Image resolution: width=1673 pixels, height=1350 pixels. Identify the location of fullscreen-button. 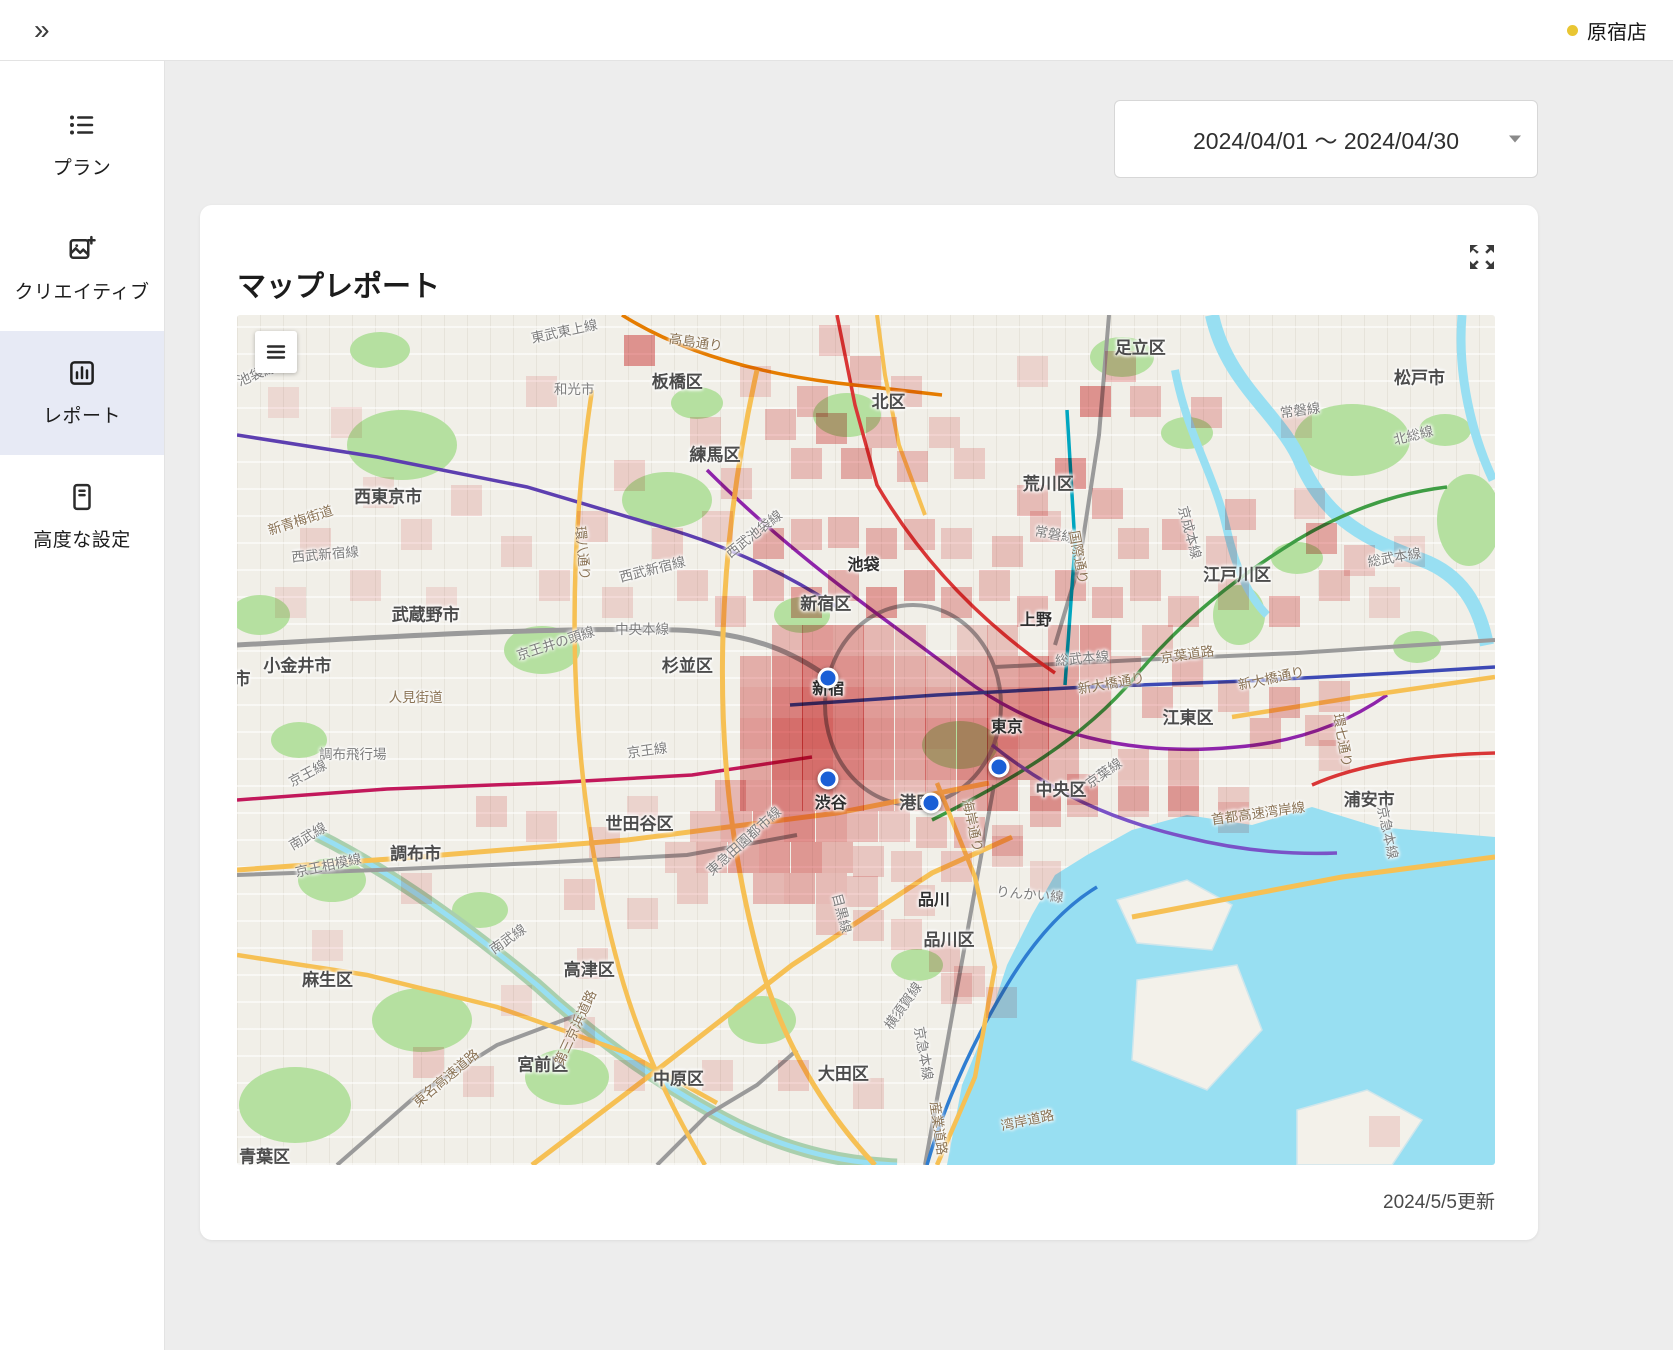
(1482, 257).